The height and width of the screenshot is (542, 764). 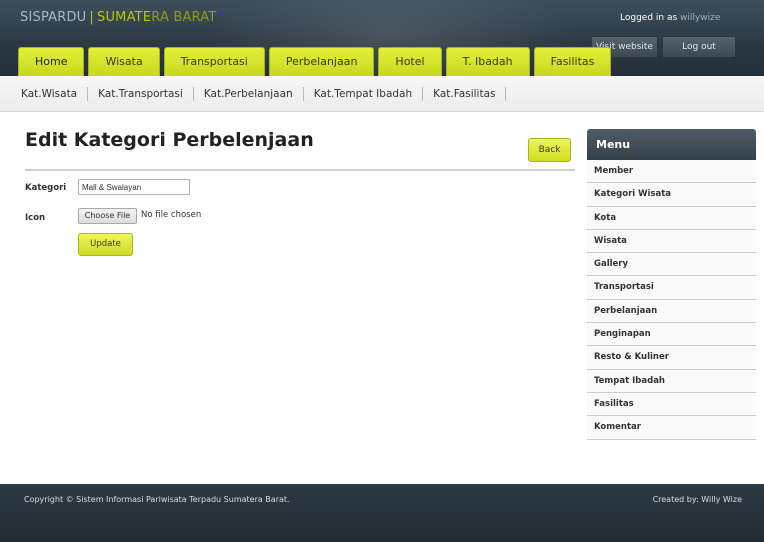 What do you see at coordinates (321, 61) in the screenshot?
I see `nav-tab-perbelanjaan: Perbelanjaan` at bounding box center [321, 61].